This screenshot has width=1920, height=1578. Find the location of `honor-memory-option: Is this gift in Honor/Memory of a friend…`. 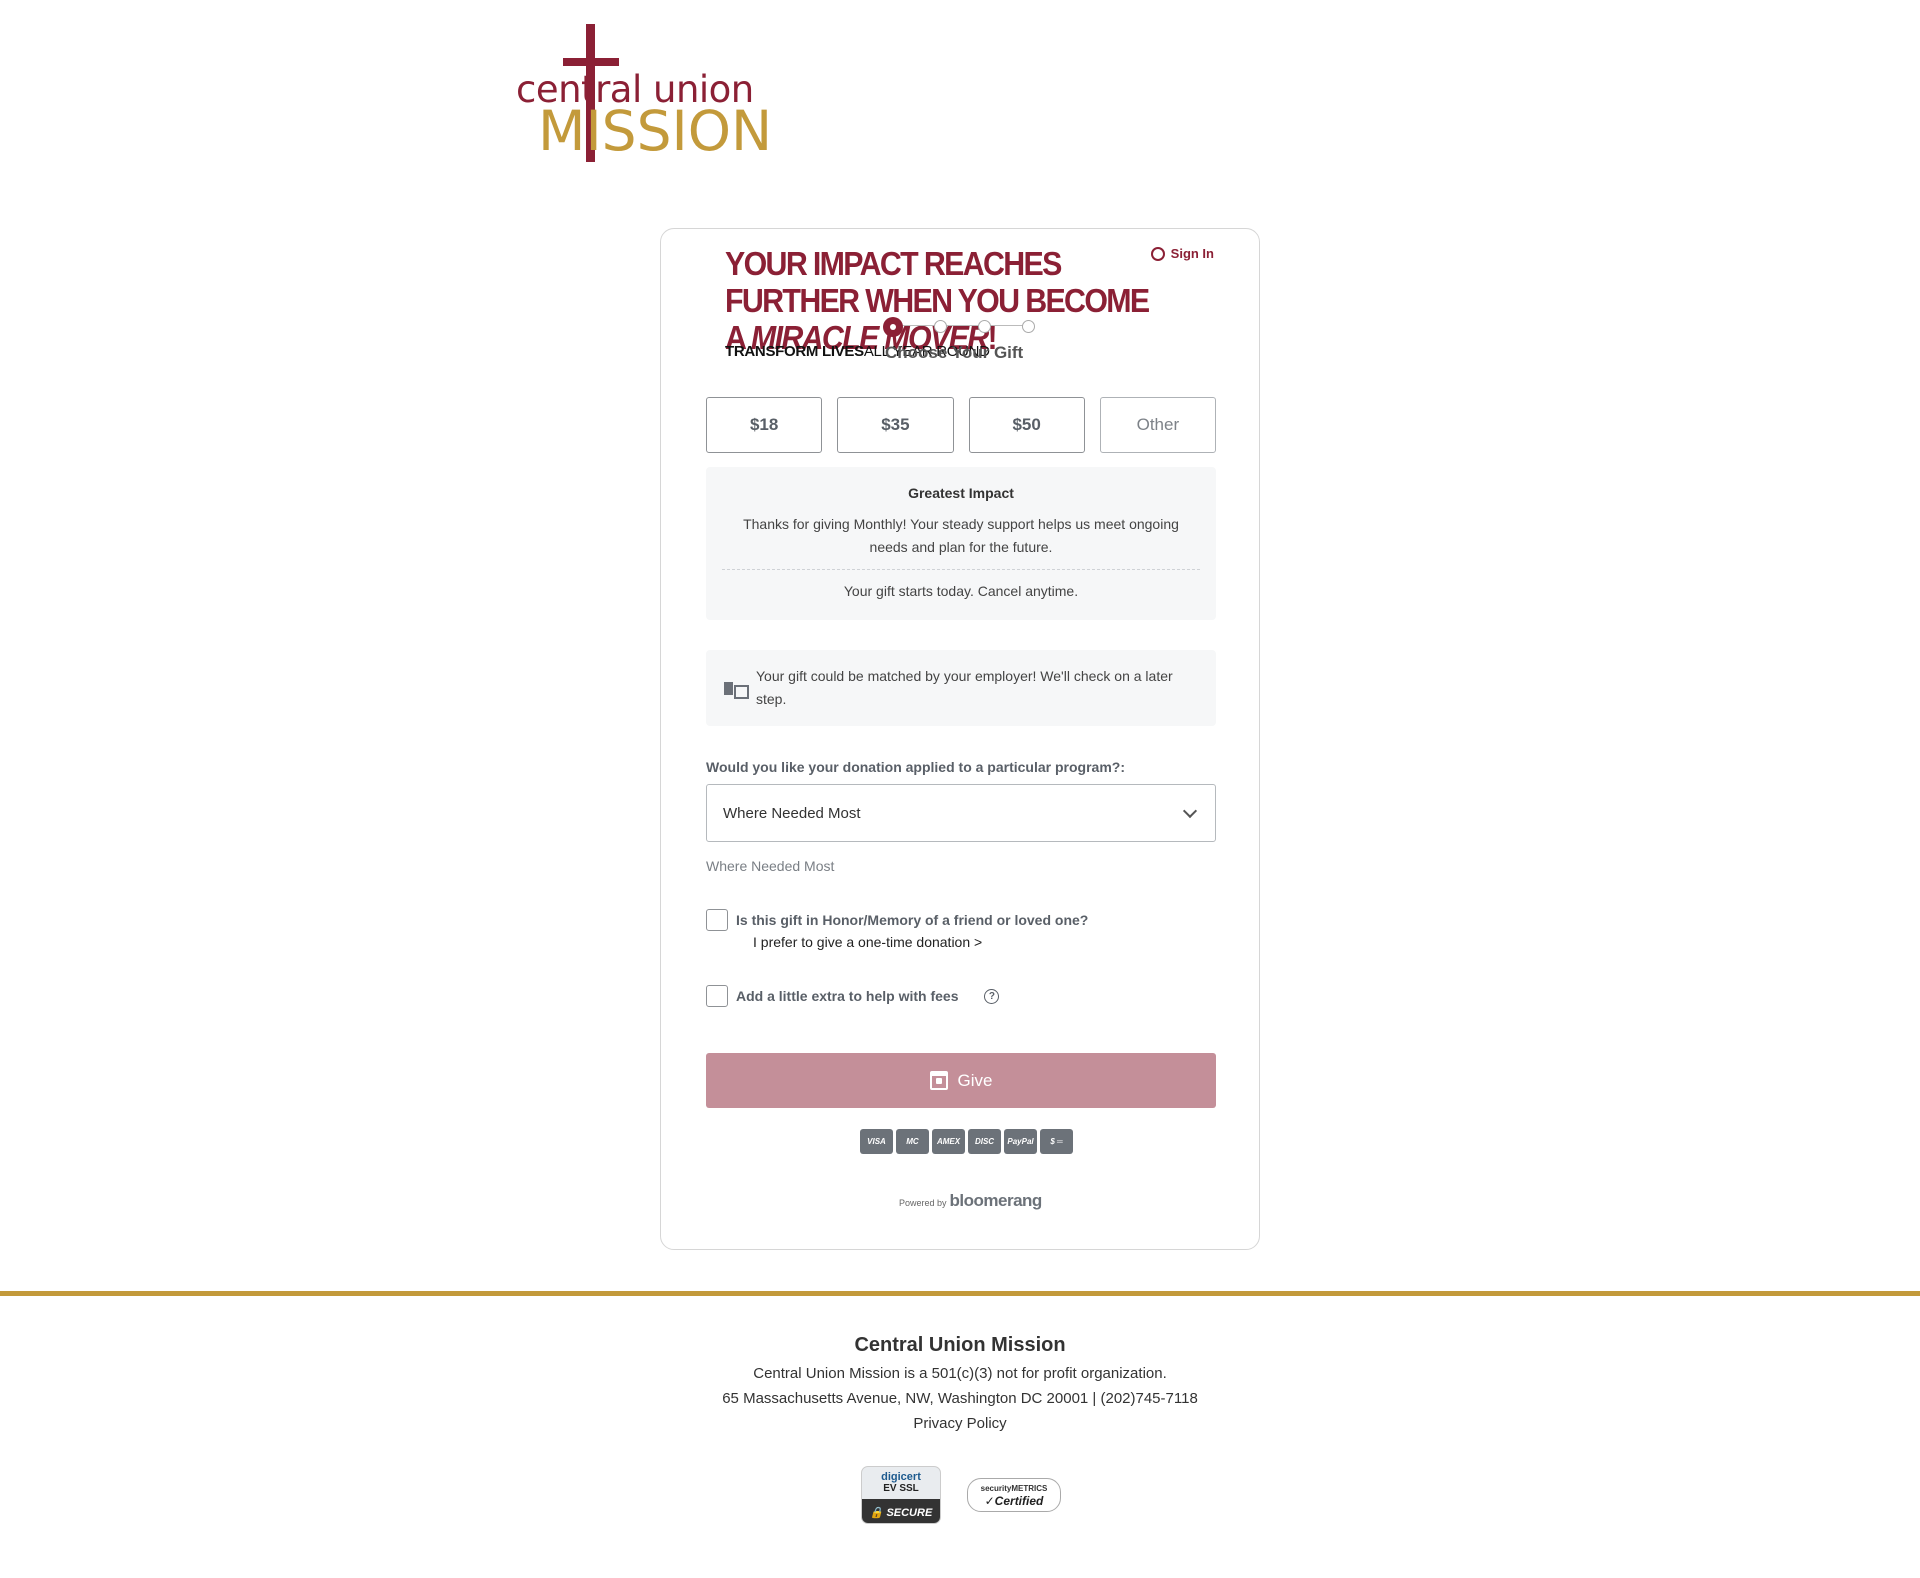

honor-memory-option: Is this gift in Honor/Memory of a friend… is located at coordinates (897, 920).